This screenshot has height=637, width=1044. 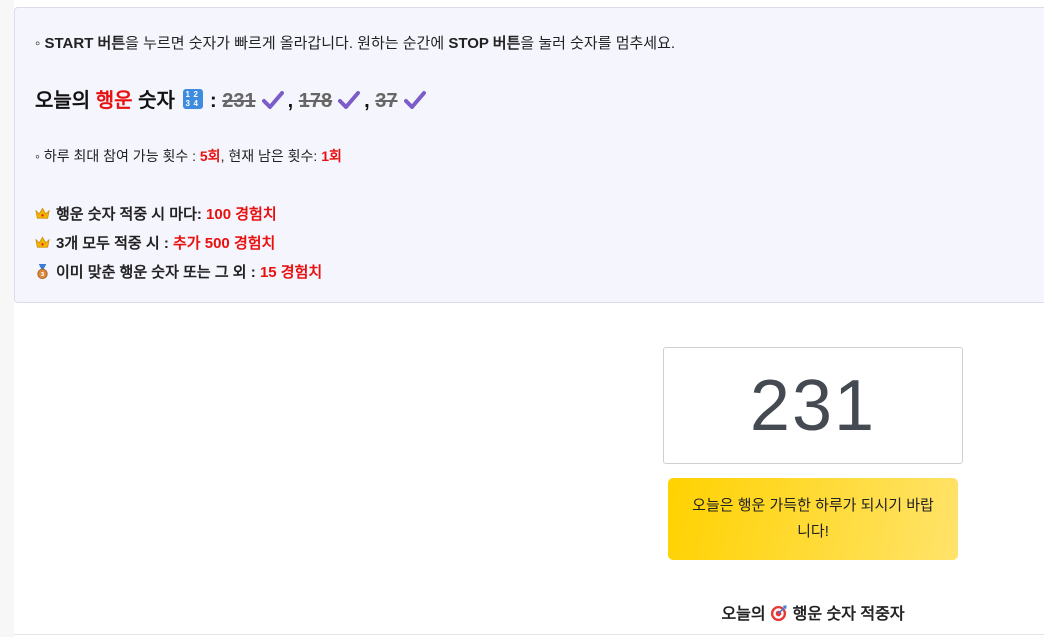 I want to click on reward-item: 행운 숫자 적중 시 마다: 100 경험치, so click(x=156, y=213).